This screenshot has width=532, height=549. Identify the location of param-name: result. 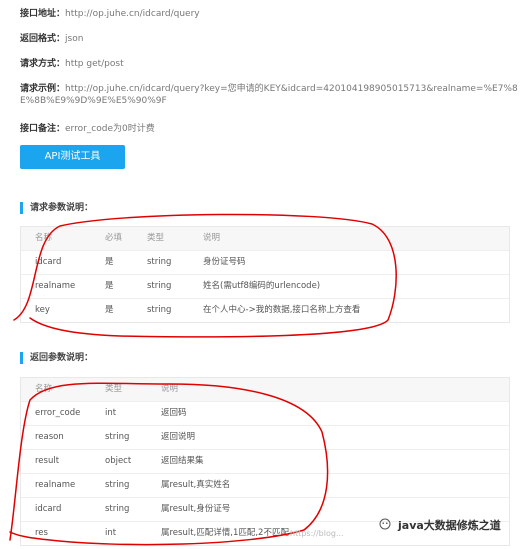
(47, 461).